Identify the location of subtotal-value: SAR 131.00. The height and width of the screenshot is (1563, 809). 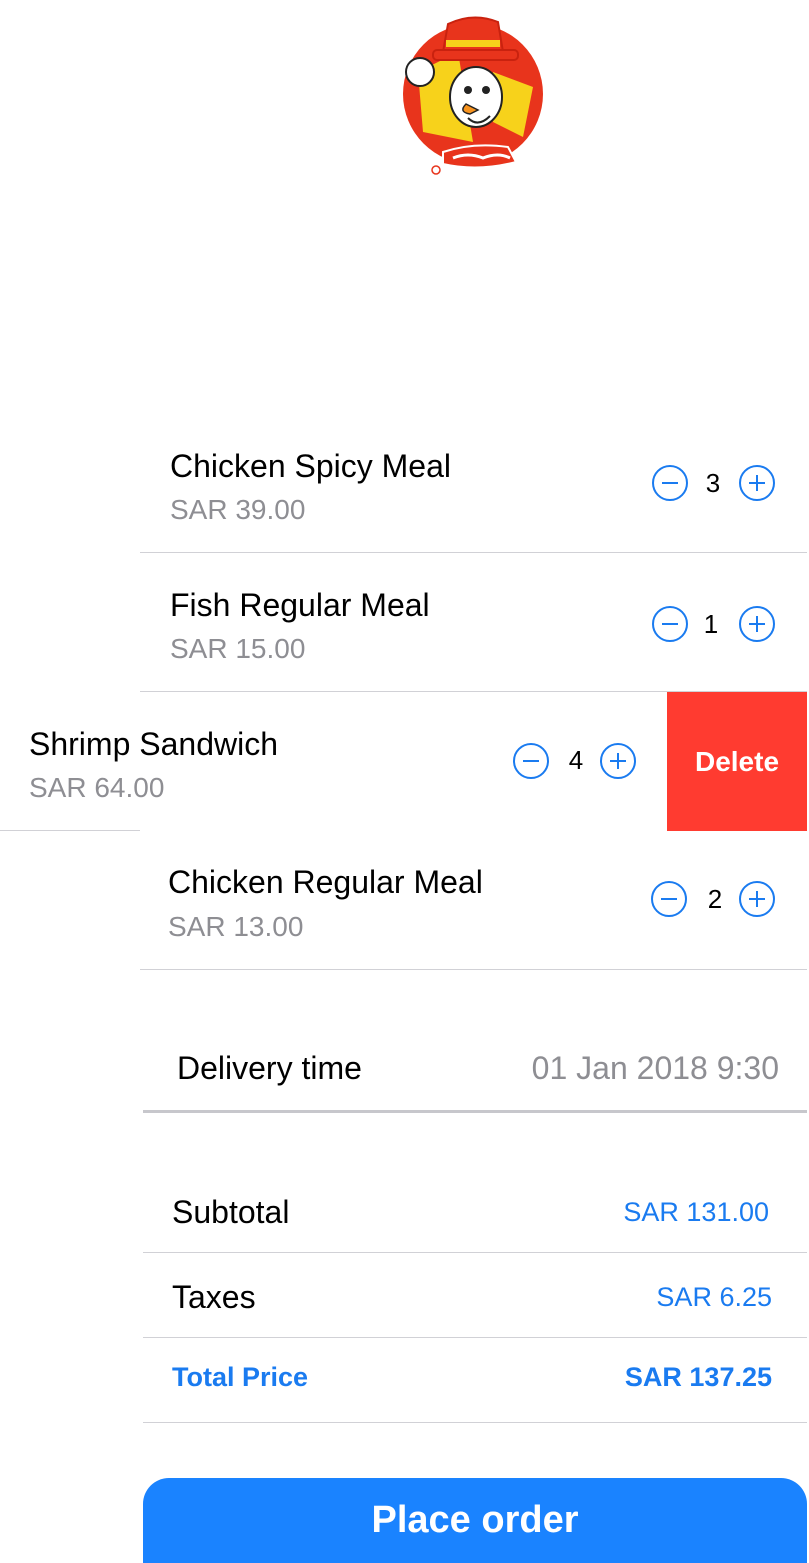
(696, 1212).